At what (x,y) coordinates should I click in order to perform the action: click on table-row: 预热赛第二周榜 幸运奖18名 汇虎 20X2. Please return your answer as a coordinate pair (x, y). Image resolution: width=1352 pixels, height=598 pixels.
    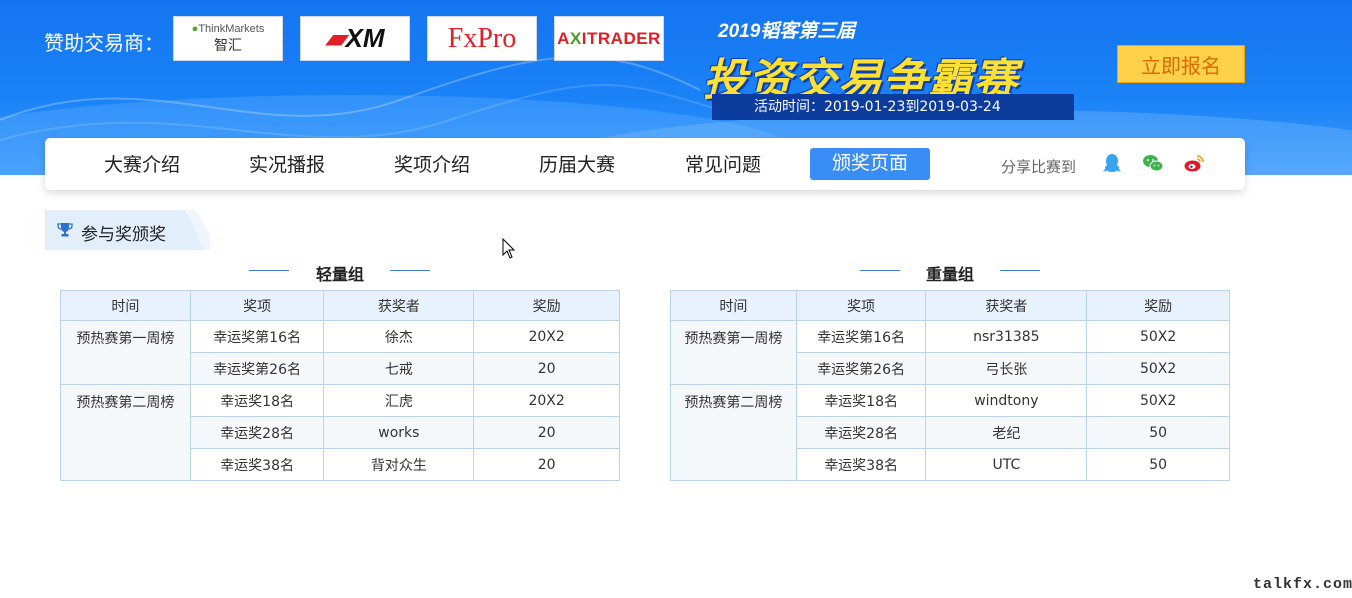
    Looking at the image, I should click on (340, 432).